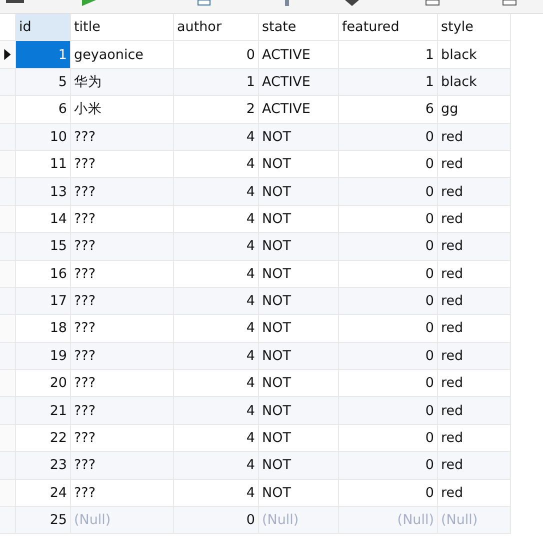 The width and height of the screenshot is (543, 536). Describe the element at coordinates (122, 28) in the screenshot. I see `column-header: title` at that location.